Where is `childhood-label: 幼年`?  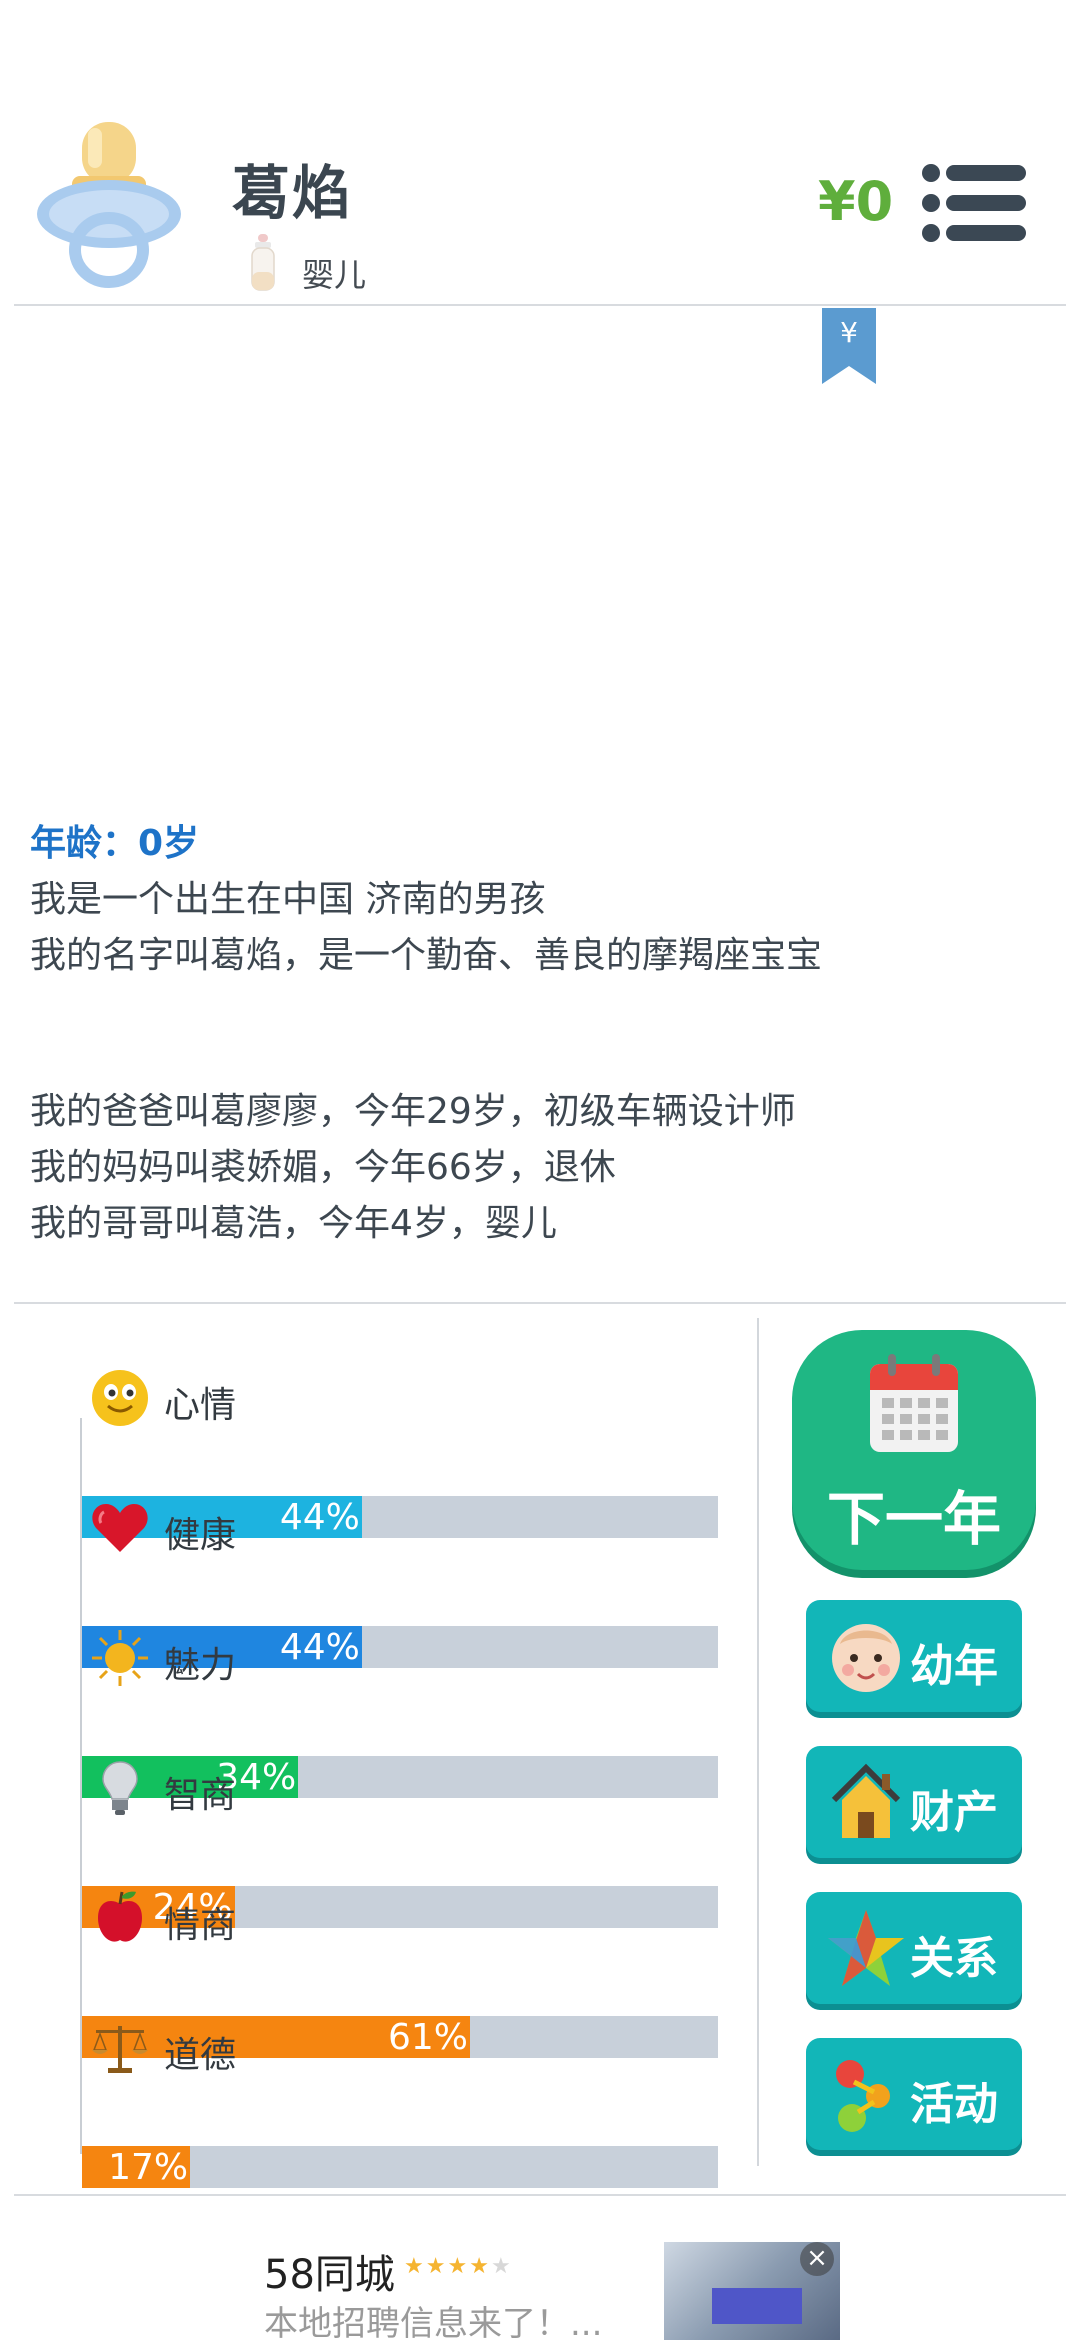
childhood-label: 幼年 is located at coordinates (954, 1666).